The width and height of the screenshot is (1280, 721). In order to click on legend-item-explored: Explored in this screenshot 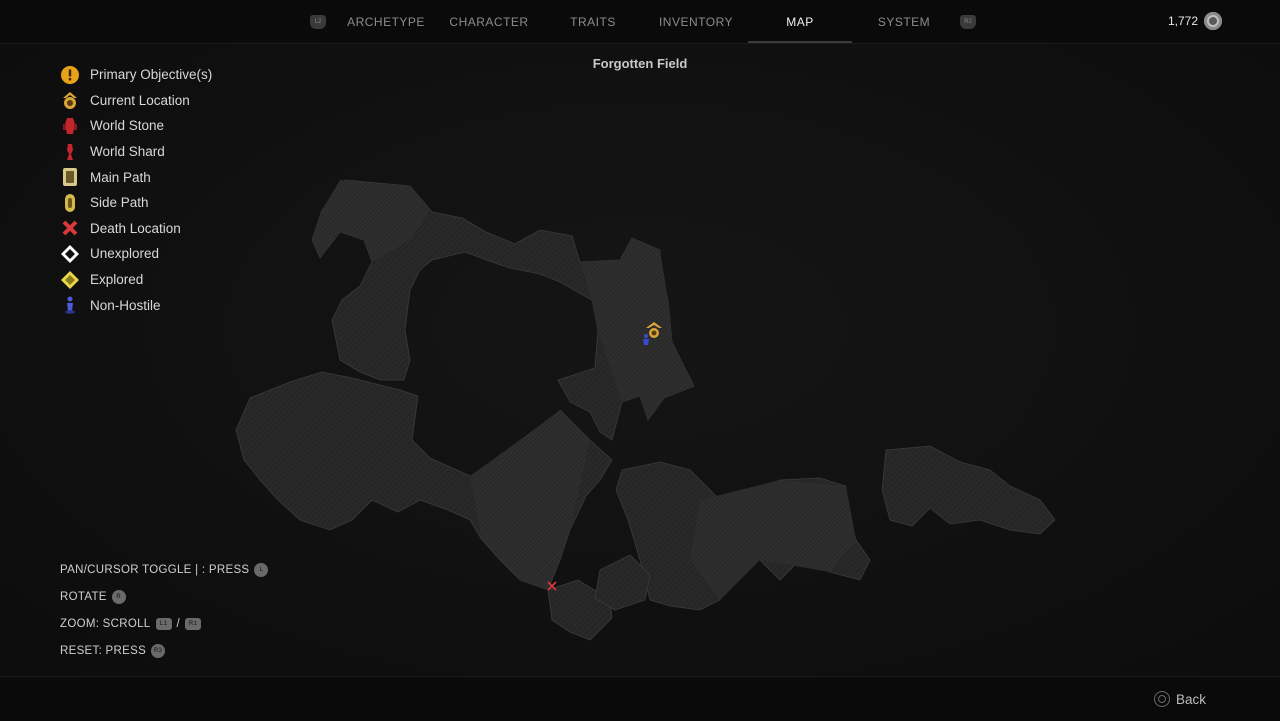, I will do `click(136, 280)`.